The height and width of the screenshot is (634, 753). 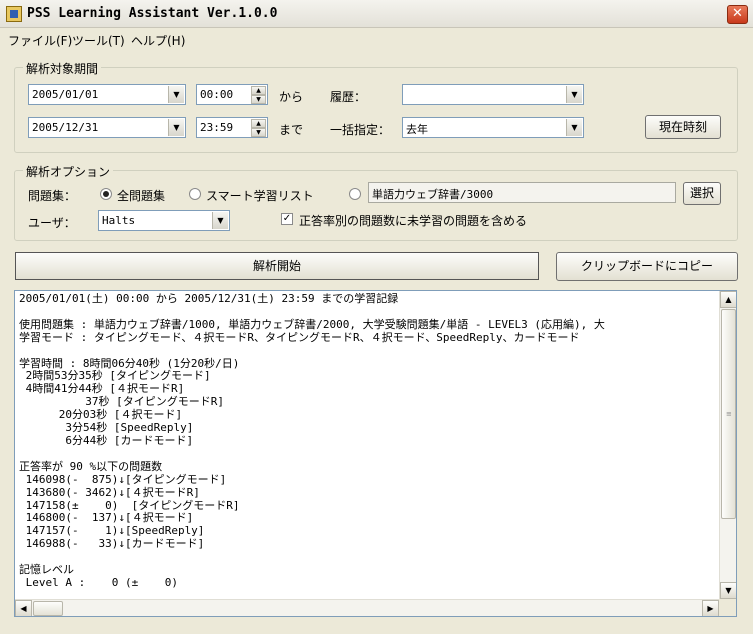 I want to click on output-line: 記憶レベル, so click(x=46, y=570).